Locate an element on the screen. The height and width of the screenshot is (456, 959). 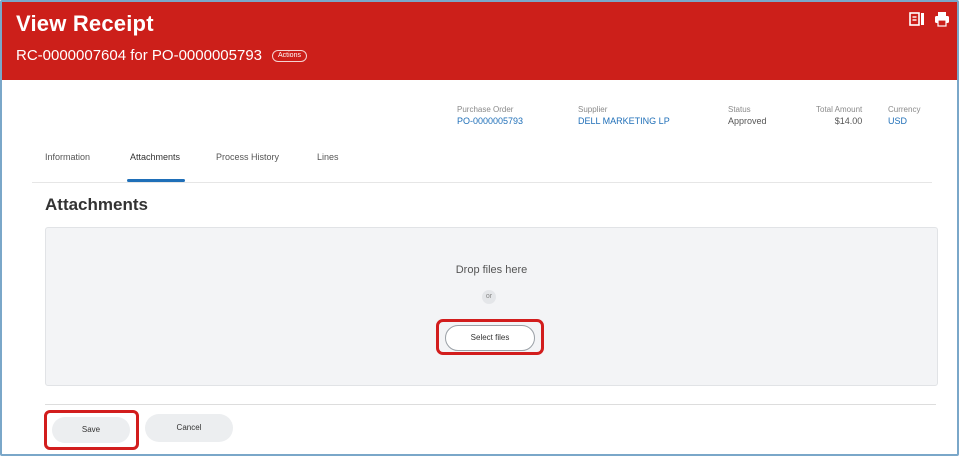
actions-badge: Actions is located at coordinates (289, 55).